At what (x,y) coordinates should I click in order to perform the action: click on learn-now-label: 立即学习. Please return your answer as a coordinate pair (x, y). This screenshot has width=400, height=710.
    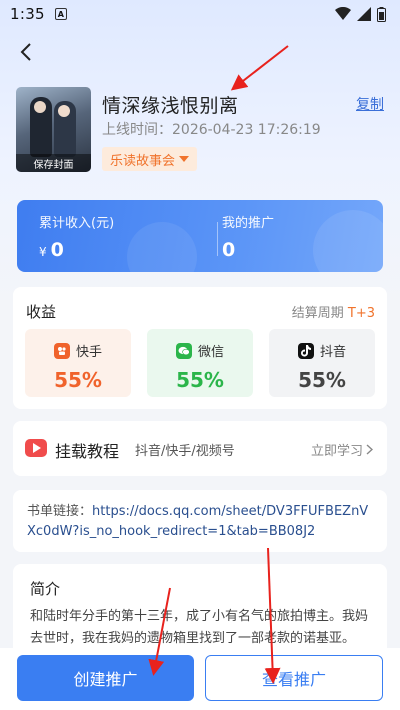
    Looking at the image, I should click on (336, 451).